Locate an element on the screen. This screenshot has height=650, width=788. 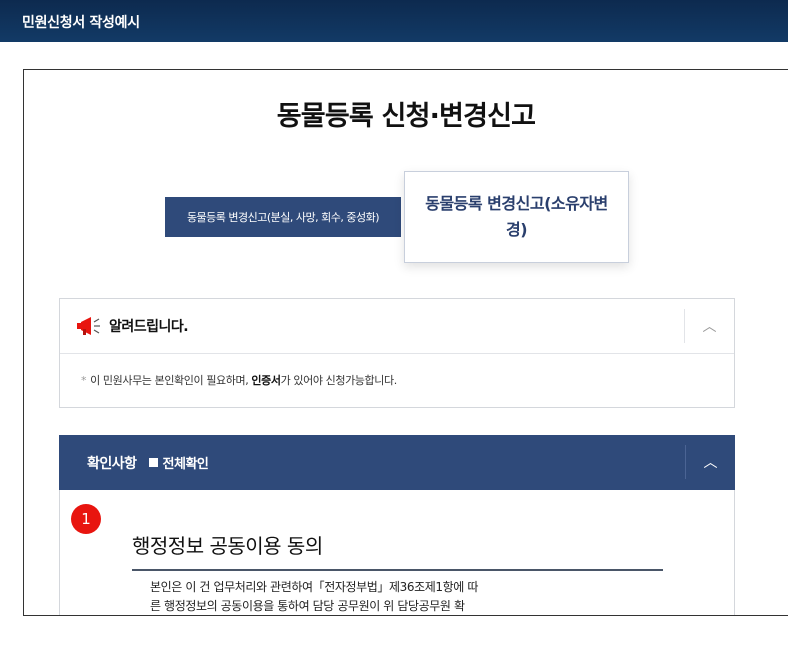
confirm-title: 확인사항 is located at coordinates (112, 463).